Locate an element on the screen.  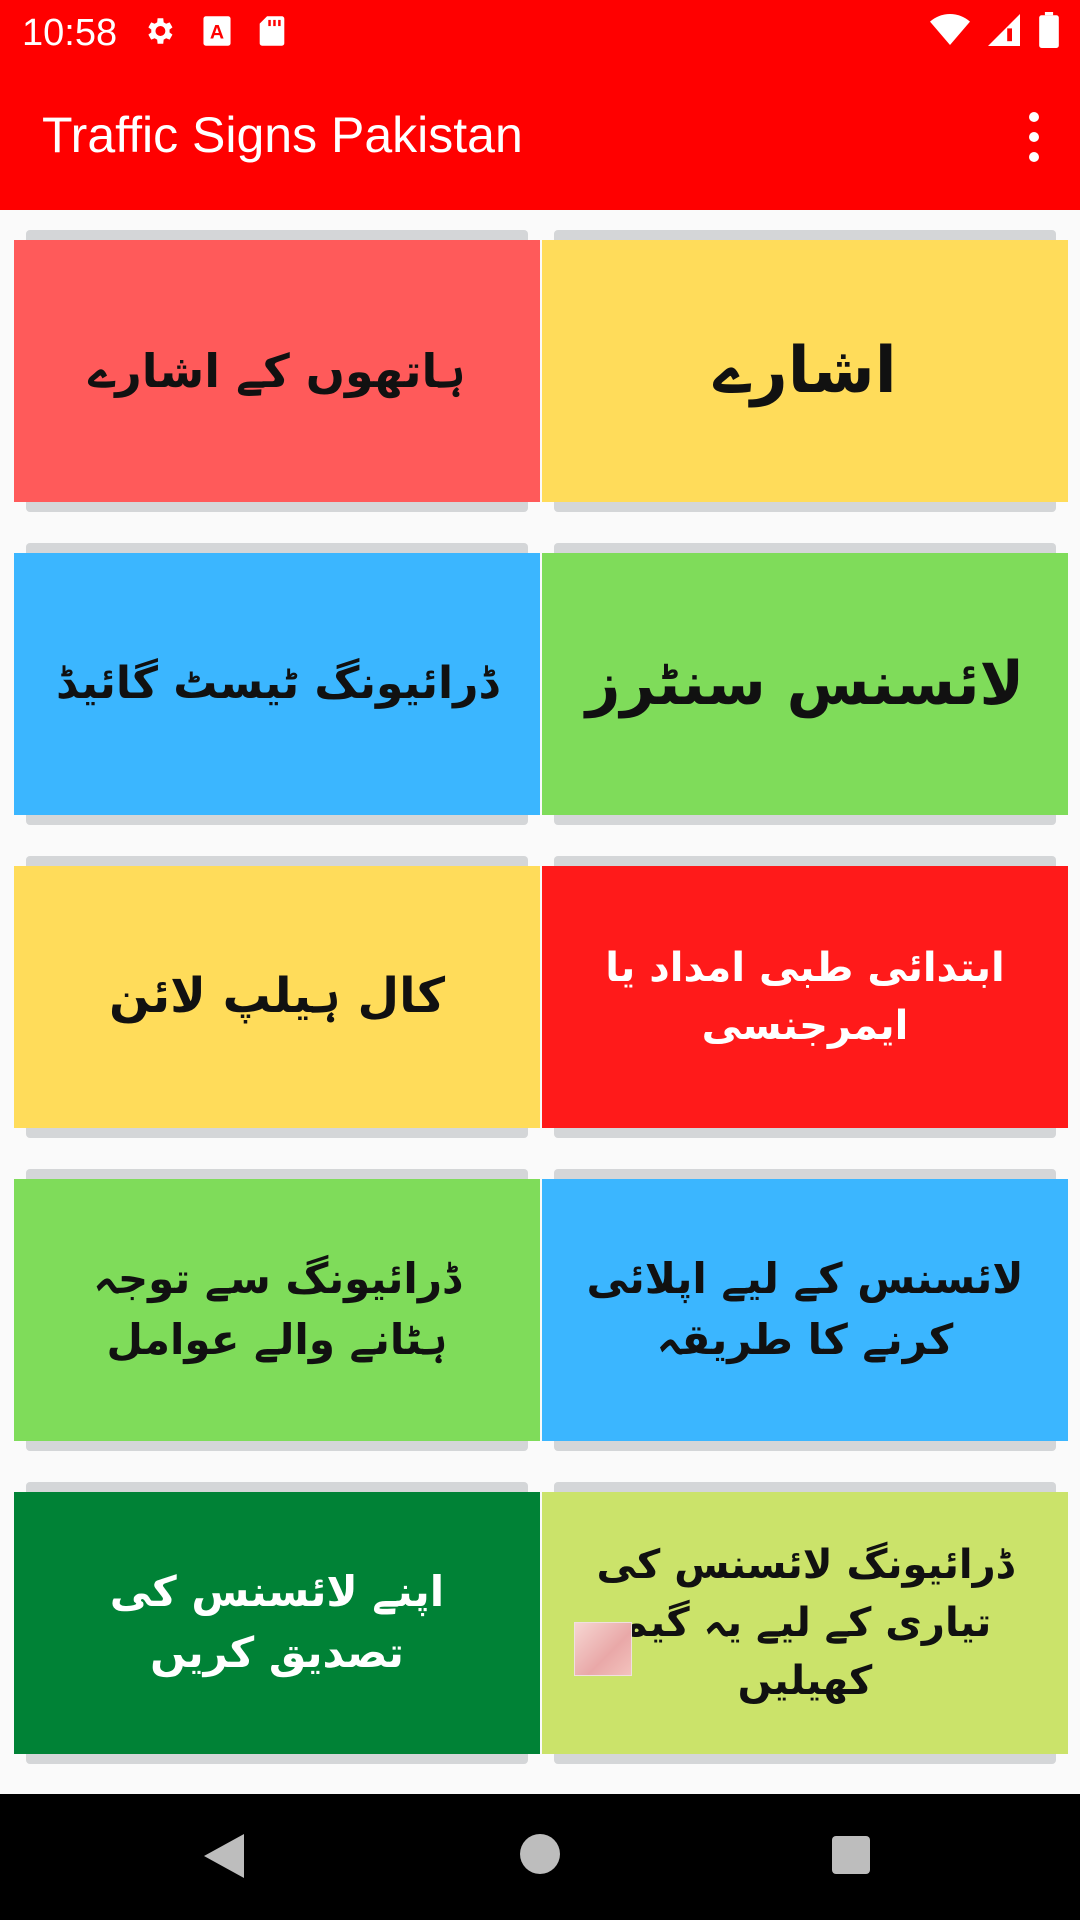
home-icon is located at coordinates (540, 1854).